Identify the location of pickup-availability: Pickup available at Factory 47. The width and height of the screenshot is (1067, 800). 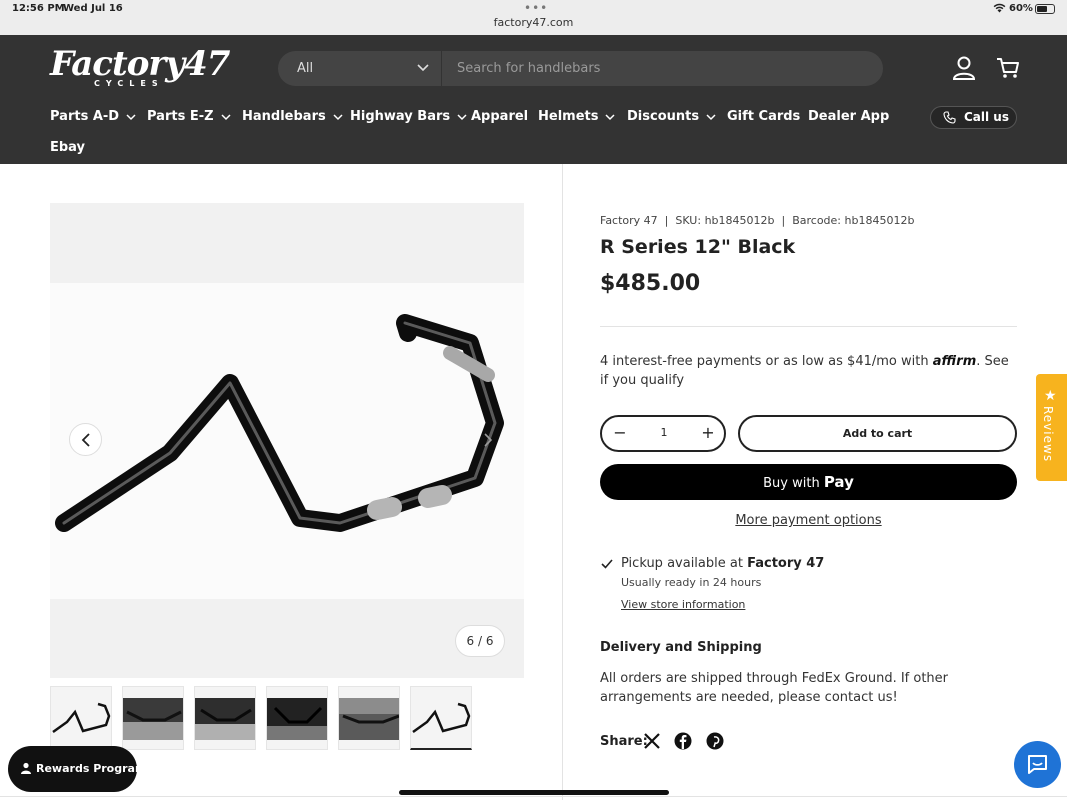
(722, 563).